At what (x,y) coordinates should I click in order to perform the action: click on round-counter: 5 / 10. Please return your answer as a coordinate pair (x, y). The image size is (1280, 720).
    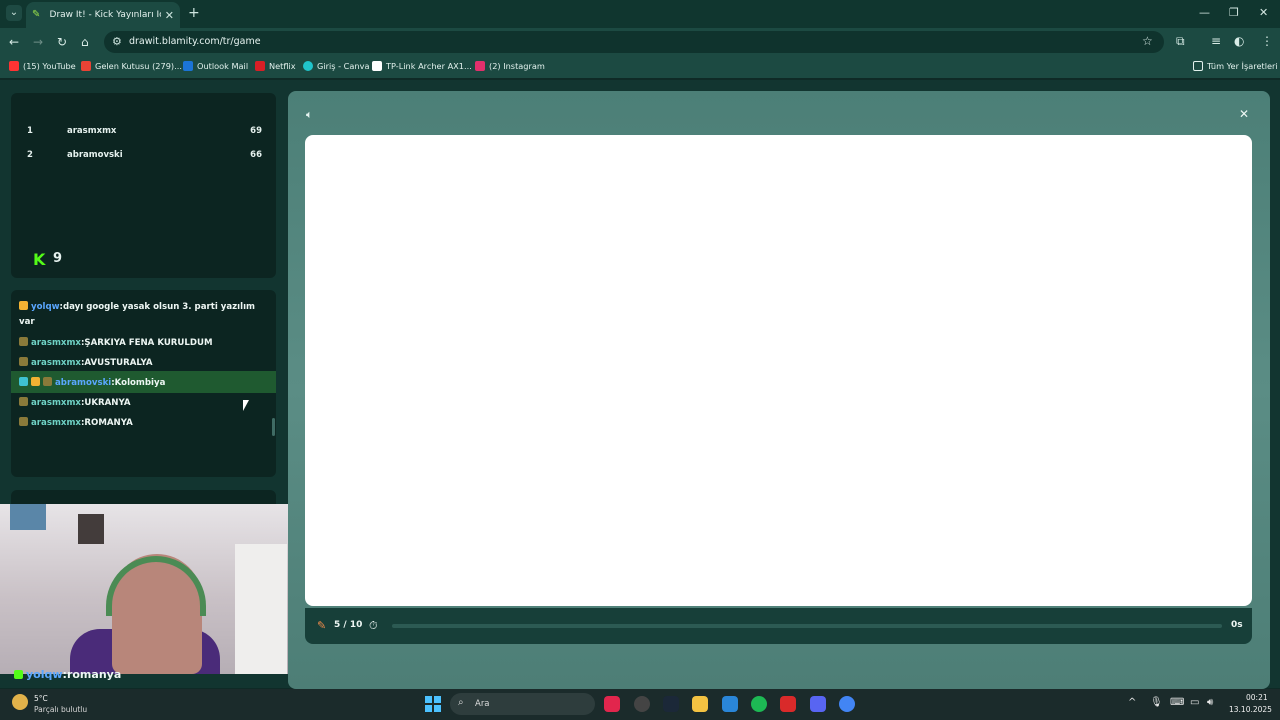
    Looking at the image, I should click on (348, 625).